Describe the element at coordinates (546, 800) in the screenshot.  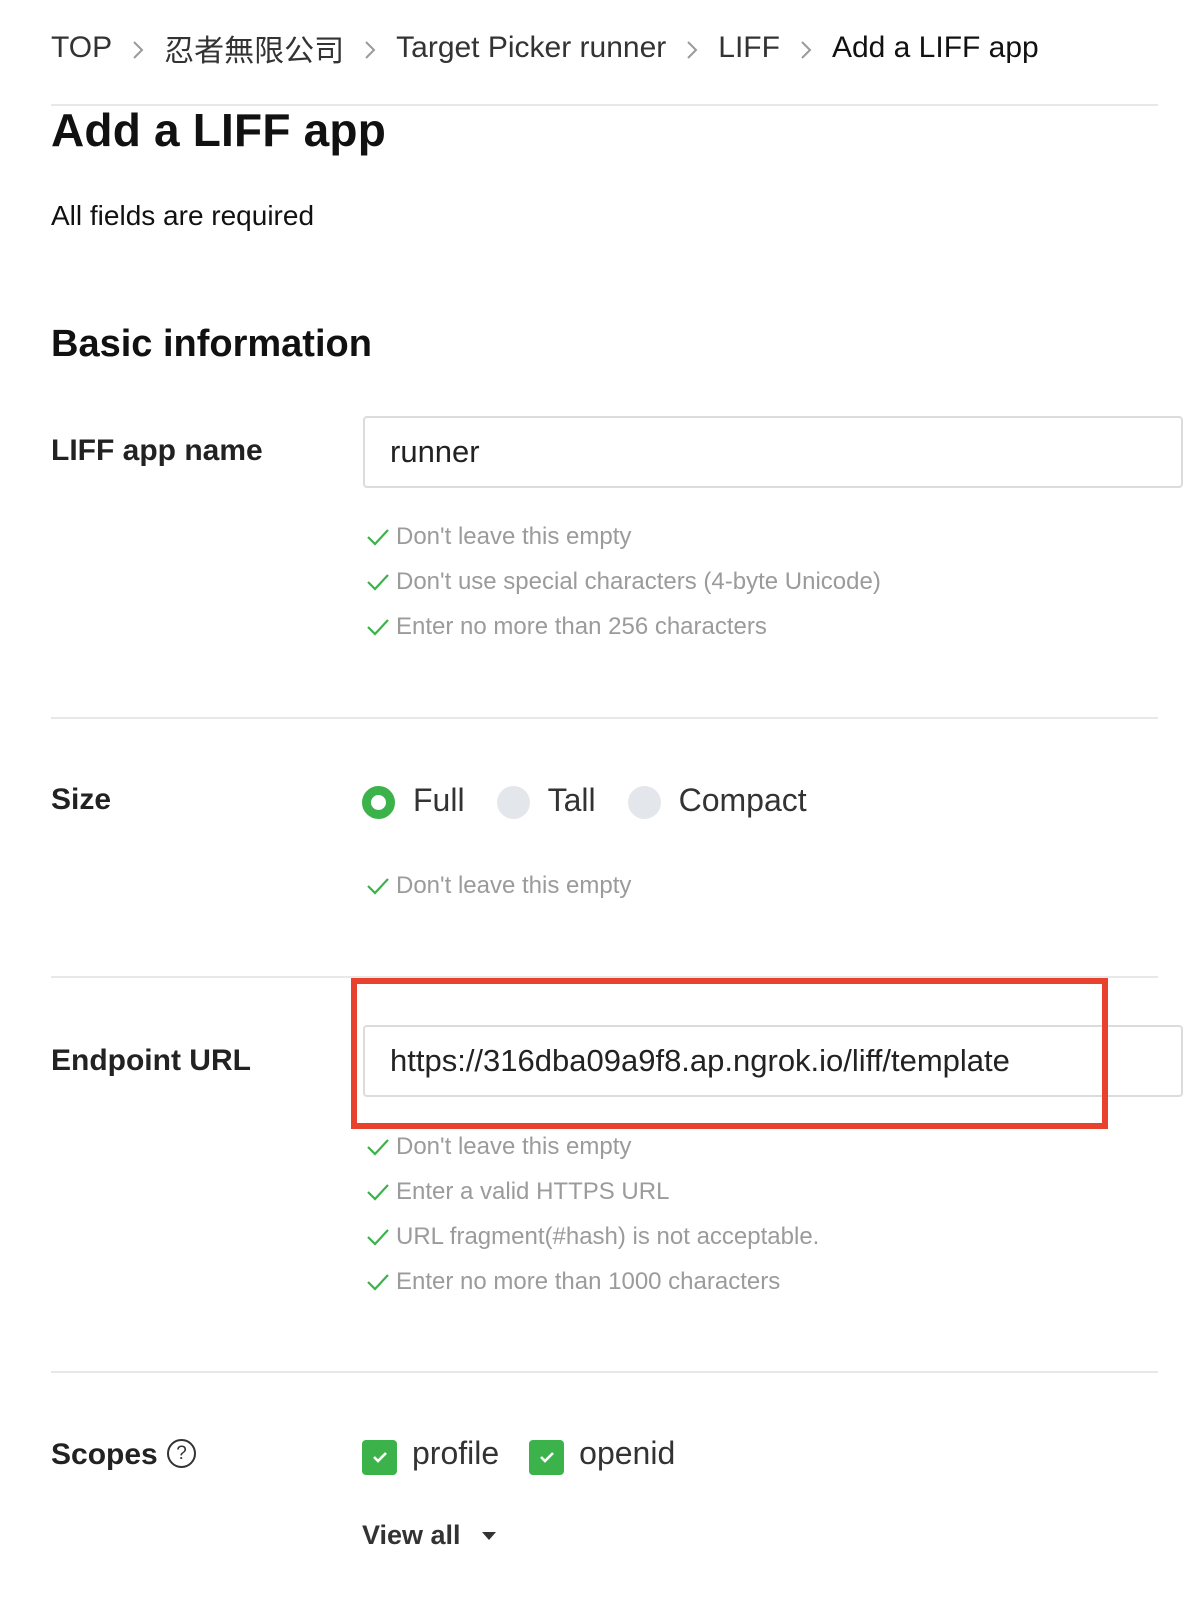
I see `size-option-tall: Tall` at that location.